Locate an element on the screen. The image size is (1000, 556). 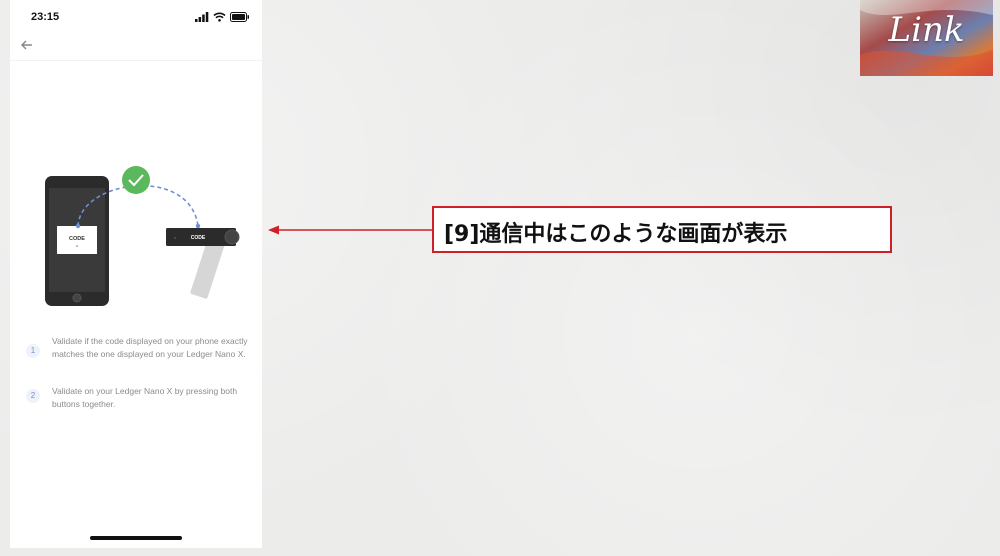
pairing-illustration: CODE × CODE is located at coordinates (142, 236).